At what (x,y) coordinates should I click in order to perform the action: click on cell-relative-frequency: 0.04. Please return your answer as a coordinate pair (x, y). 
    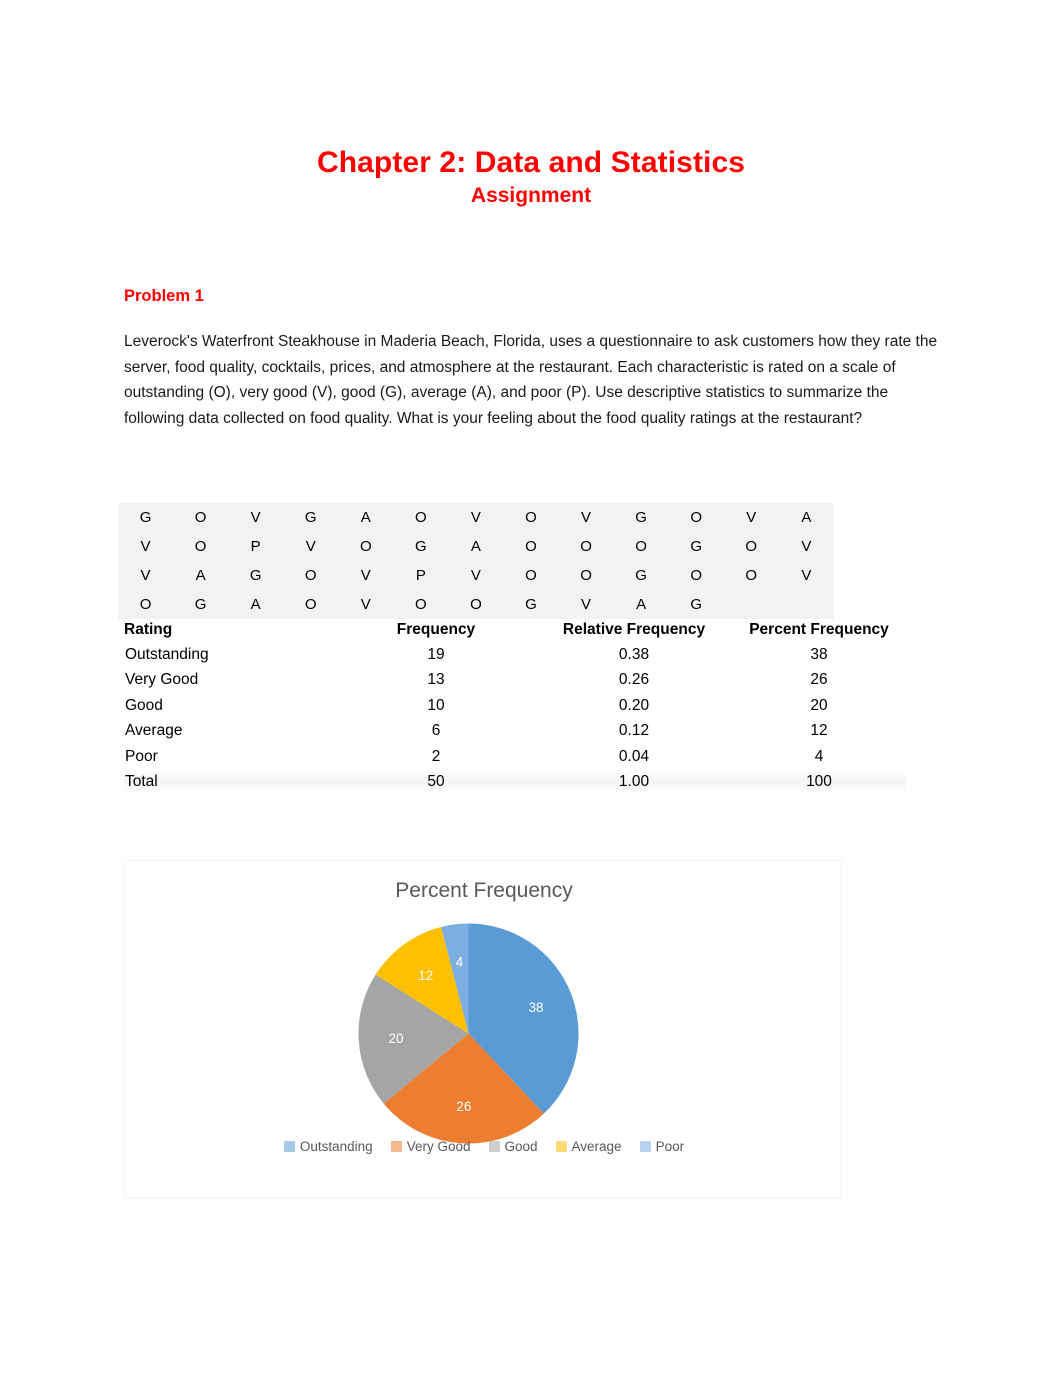
    Looking at the image, I should click on (634, 756).